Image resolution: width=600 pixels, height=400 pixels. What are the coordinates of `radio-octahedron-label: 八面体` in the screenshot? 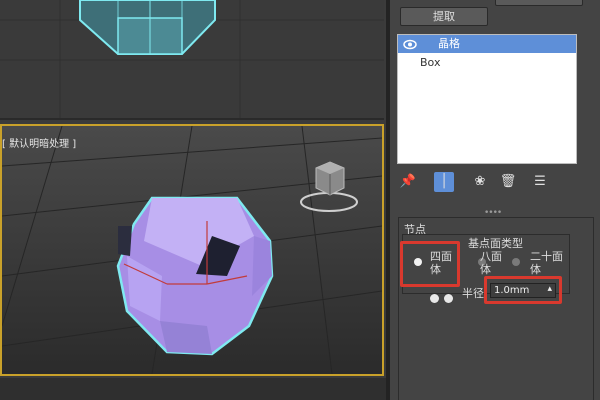 It's located at (493, 263).